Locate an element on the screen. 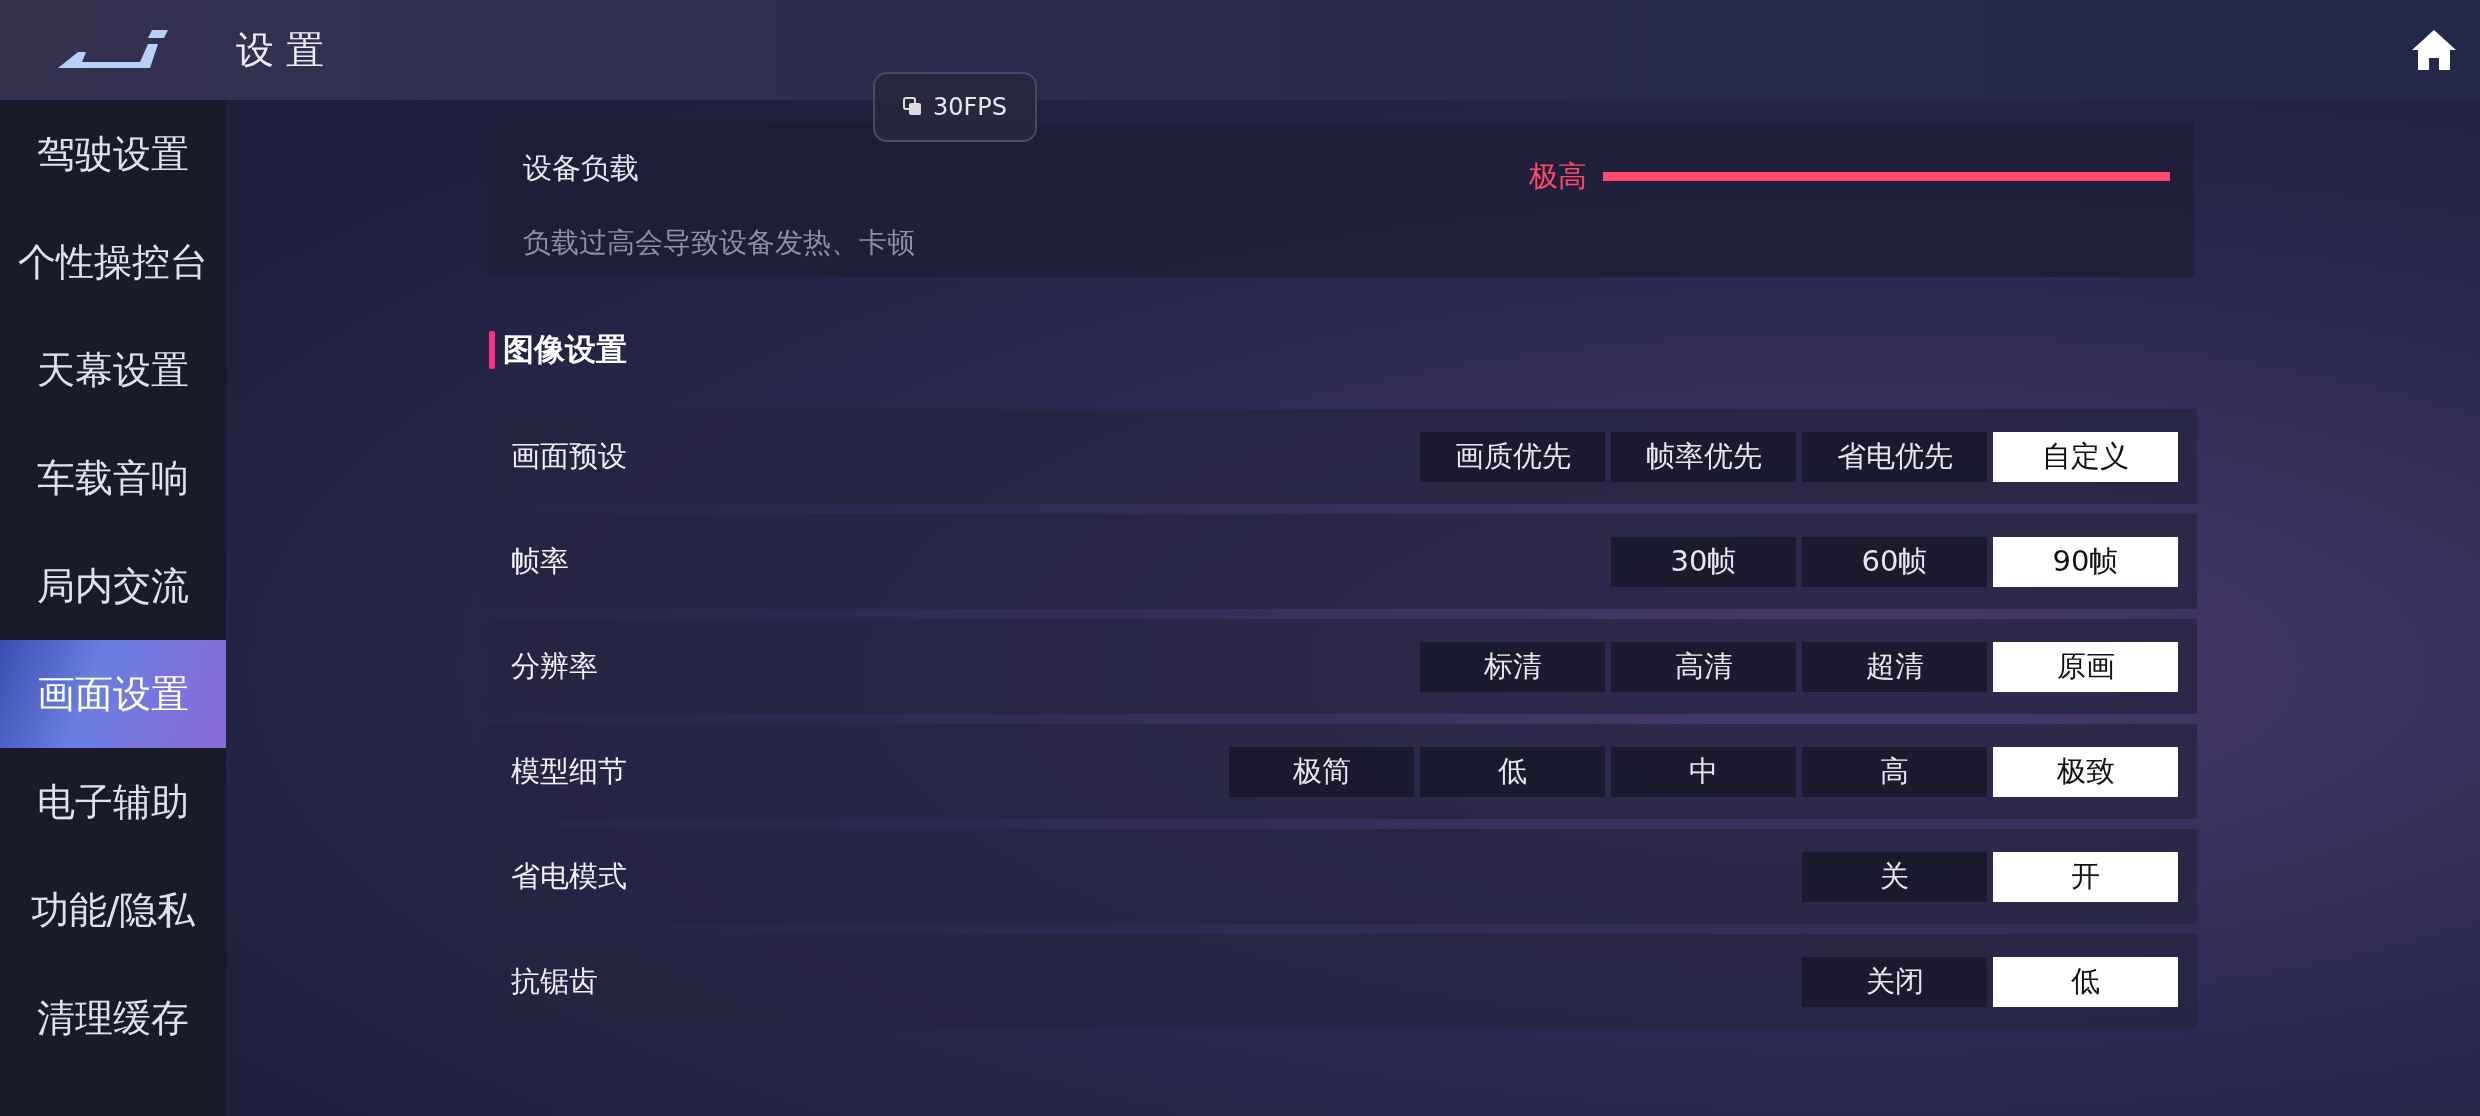  option-button: 高 is located at coordinates (1894, 771).